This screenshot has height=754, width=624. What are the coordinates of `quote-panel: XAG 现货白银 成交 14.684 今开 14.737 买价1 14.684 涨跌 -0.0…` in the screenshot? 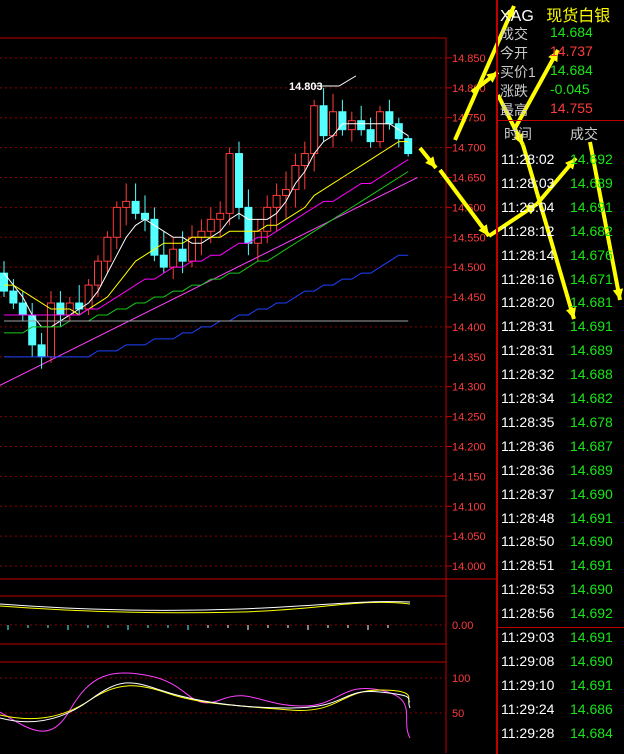 It's located at (560, 60).